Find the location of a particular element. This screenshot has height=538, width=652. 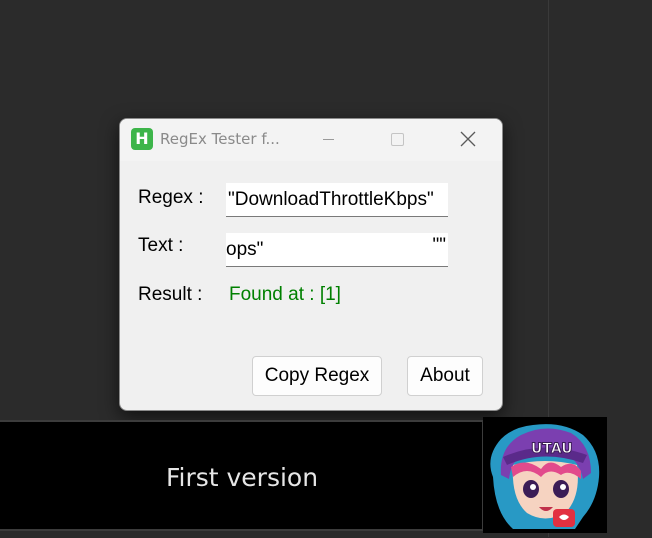

banner-text: First version is located at coordinates (242, 477).